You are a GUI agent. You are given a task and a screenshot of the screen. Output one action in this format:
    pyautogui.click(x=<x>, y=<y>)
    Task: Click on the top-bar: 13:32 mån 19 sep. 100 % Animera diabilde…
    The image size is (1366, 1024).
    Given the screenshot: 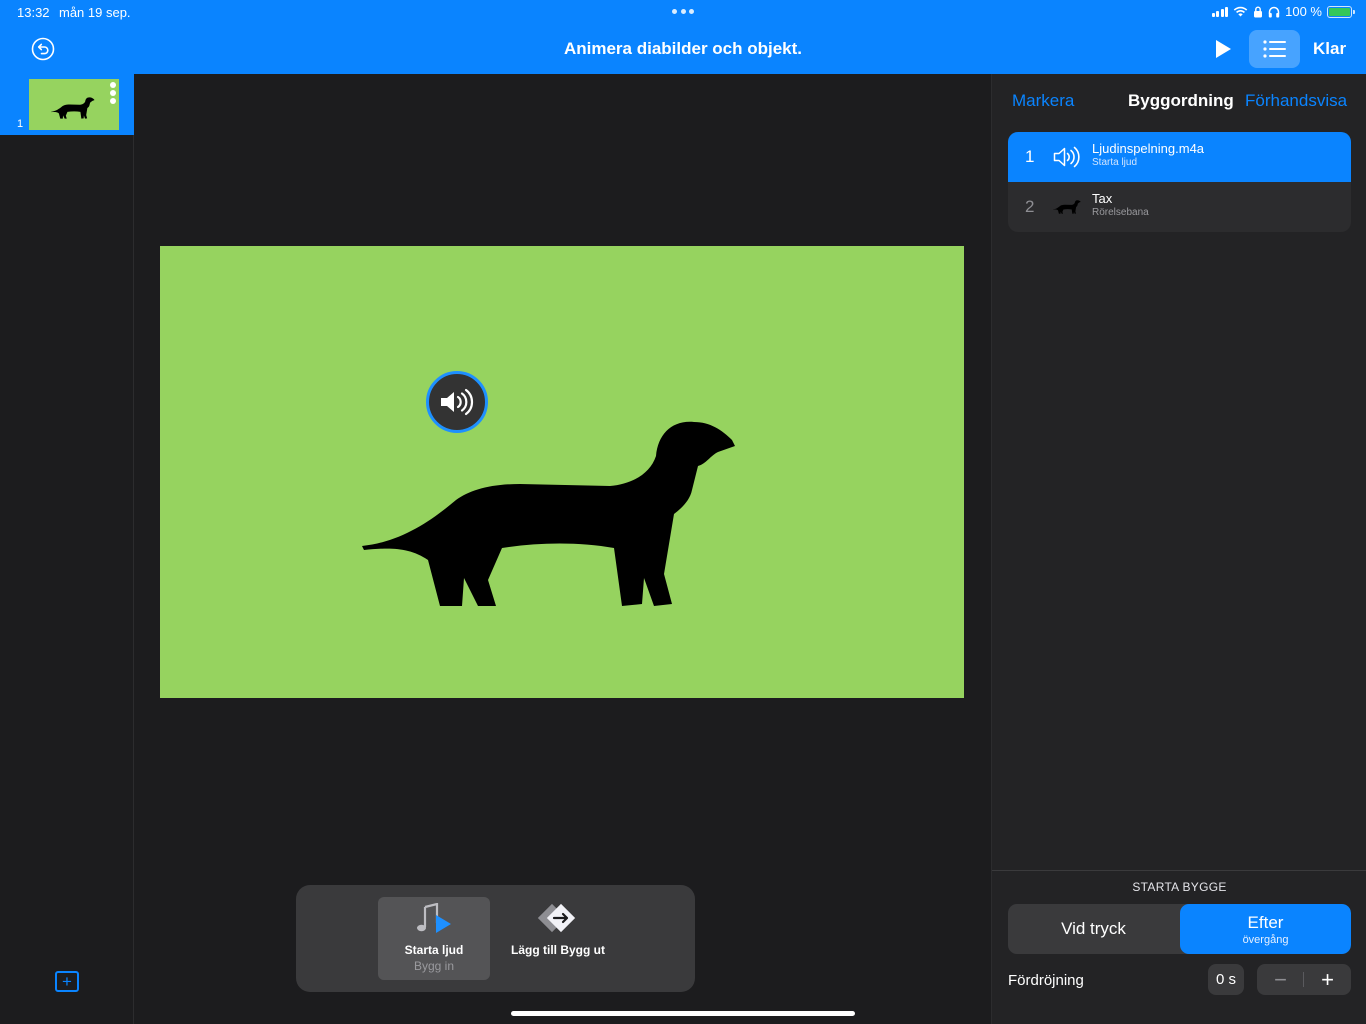 What is the action you would take?
    pyautogui.click(x=683, y=37)
    